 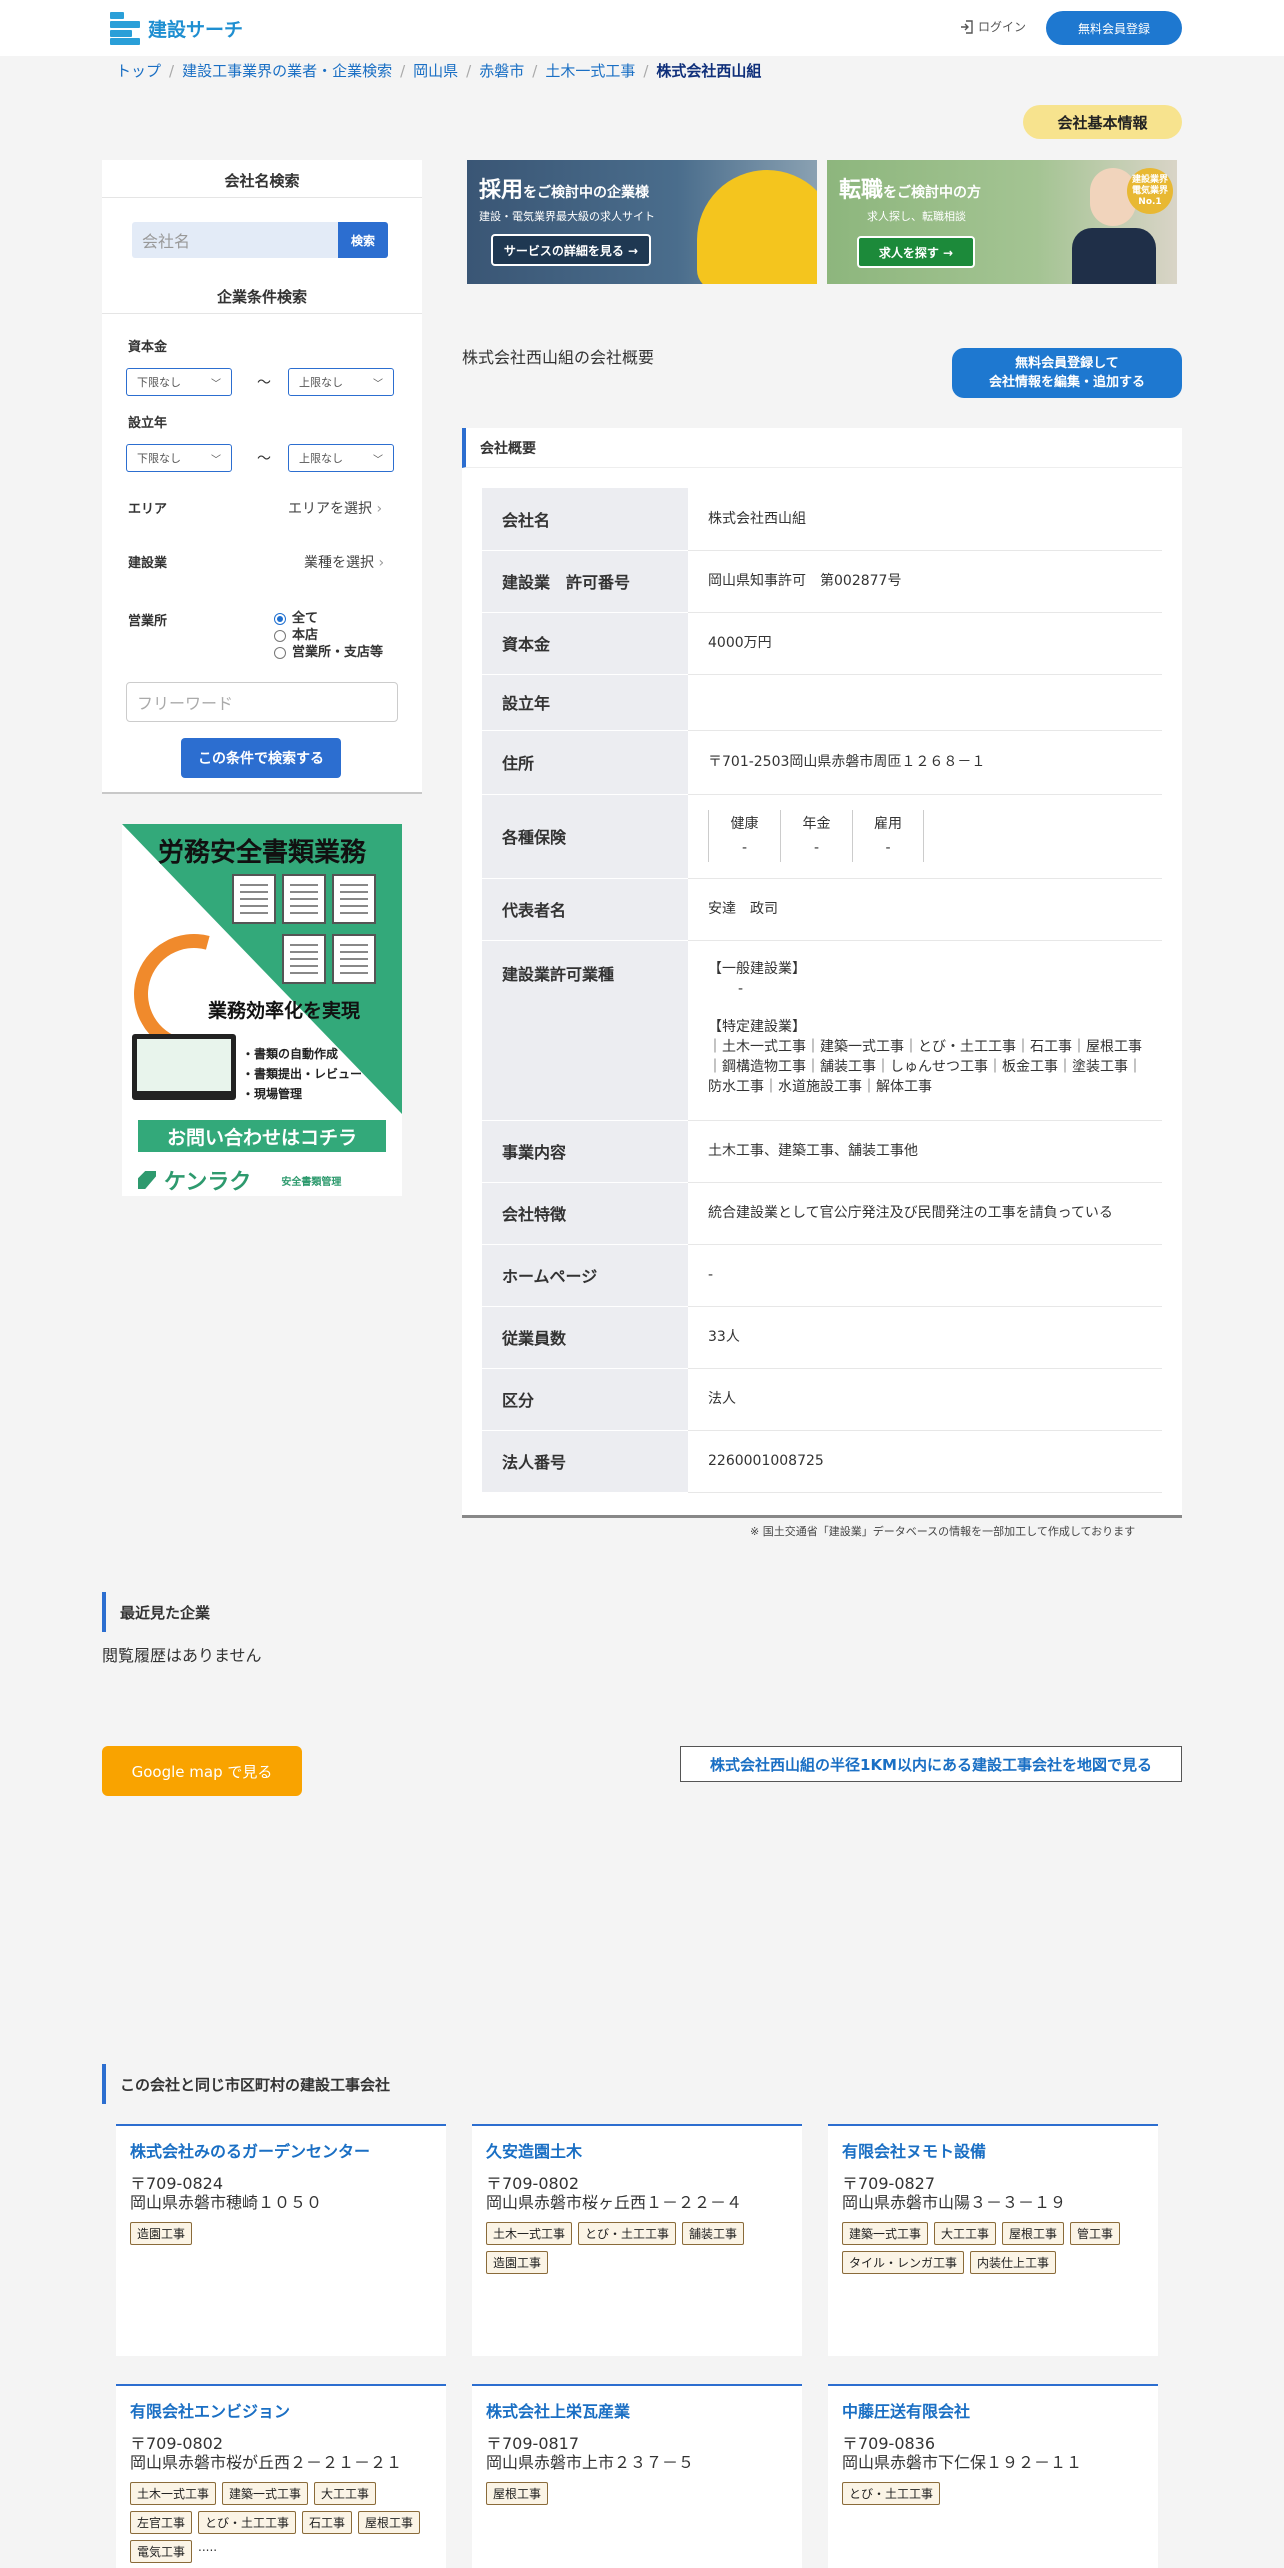 I want to click on company-card-zip: 〒709-0817, so click(x=533, y=2443).